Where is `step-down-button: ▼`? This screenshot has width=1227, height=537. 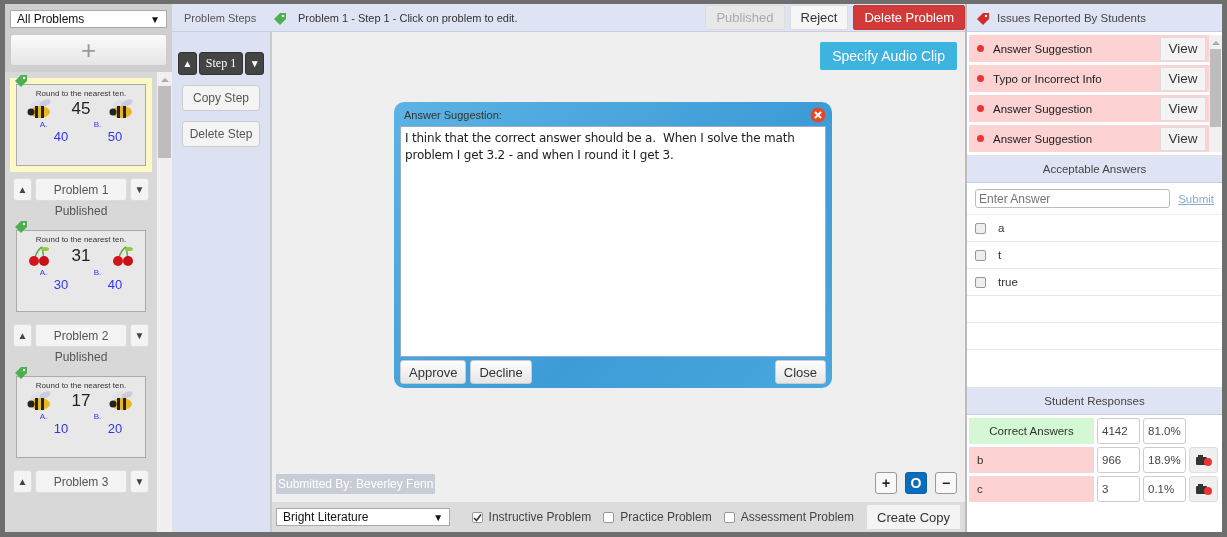 step-down-button: ▼ is located at coordinates (255, 63).